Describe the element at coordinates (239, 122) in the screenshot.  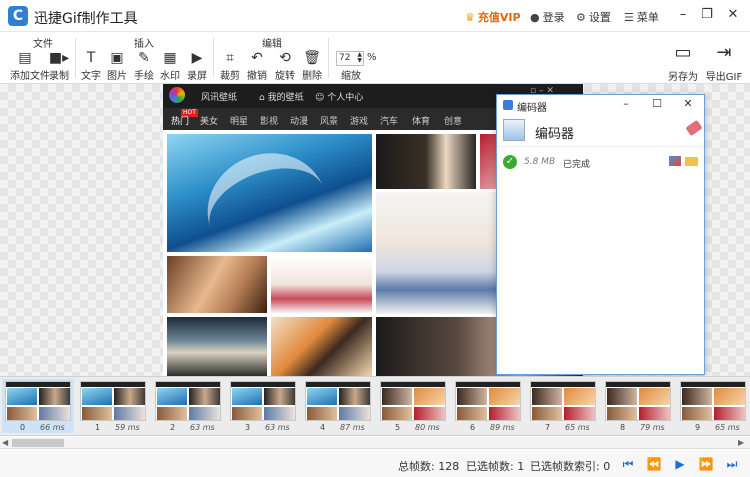
I see `site-nav-item: 明星` at that location.